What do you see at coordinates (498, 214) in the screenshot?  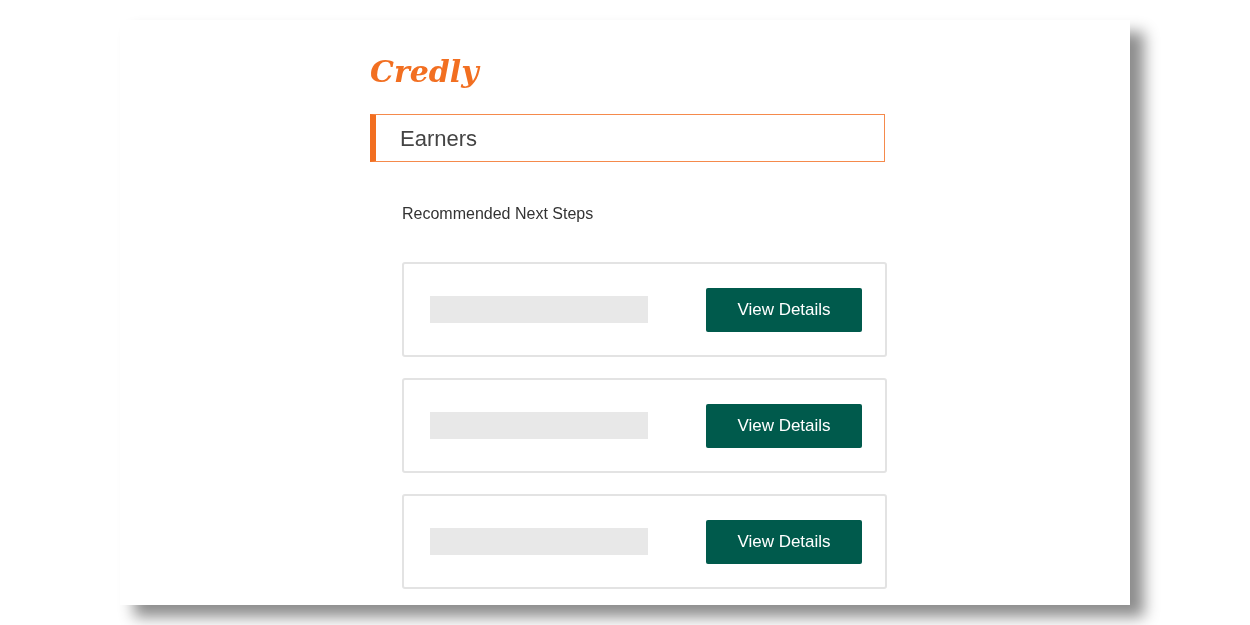 I see `section-title: Recommended Next Steps` at bounding box center [498, 214].